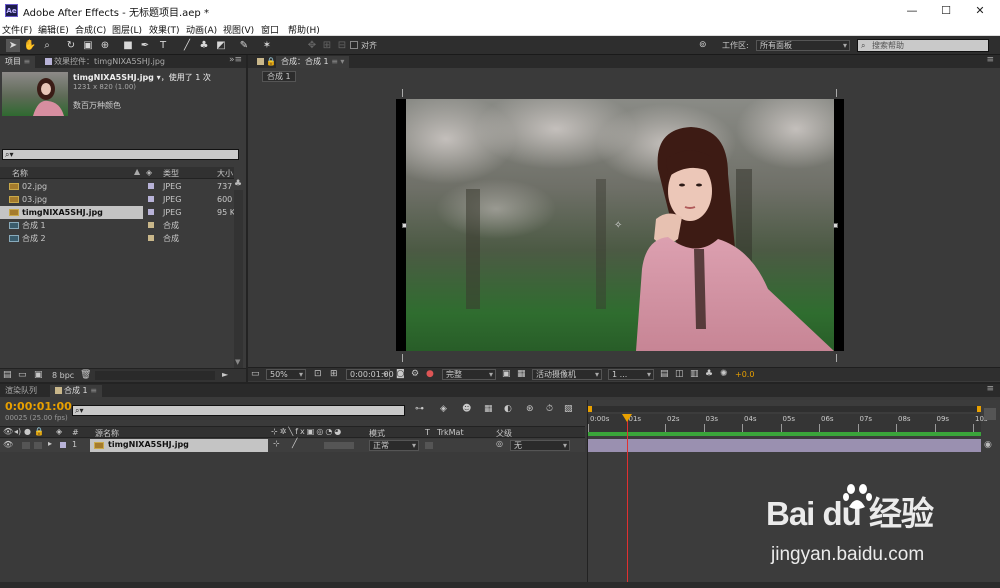  What do you see at coordinates (912, 10) in the screenshot?
I see `minimize-button: —` at bounding box center [912, 10].